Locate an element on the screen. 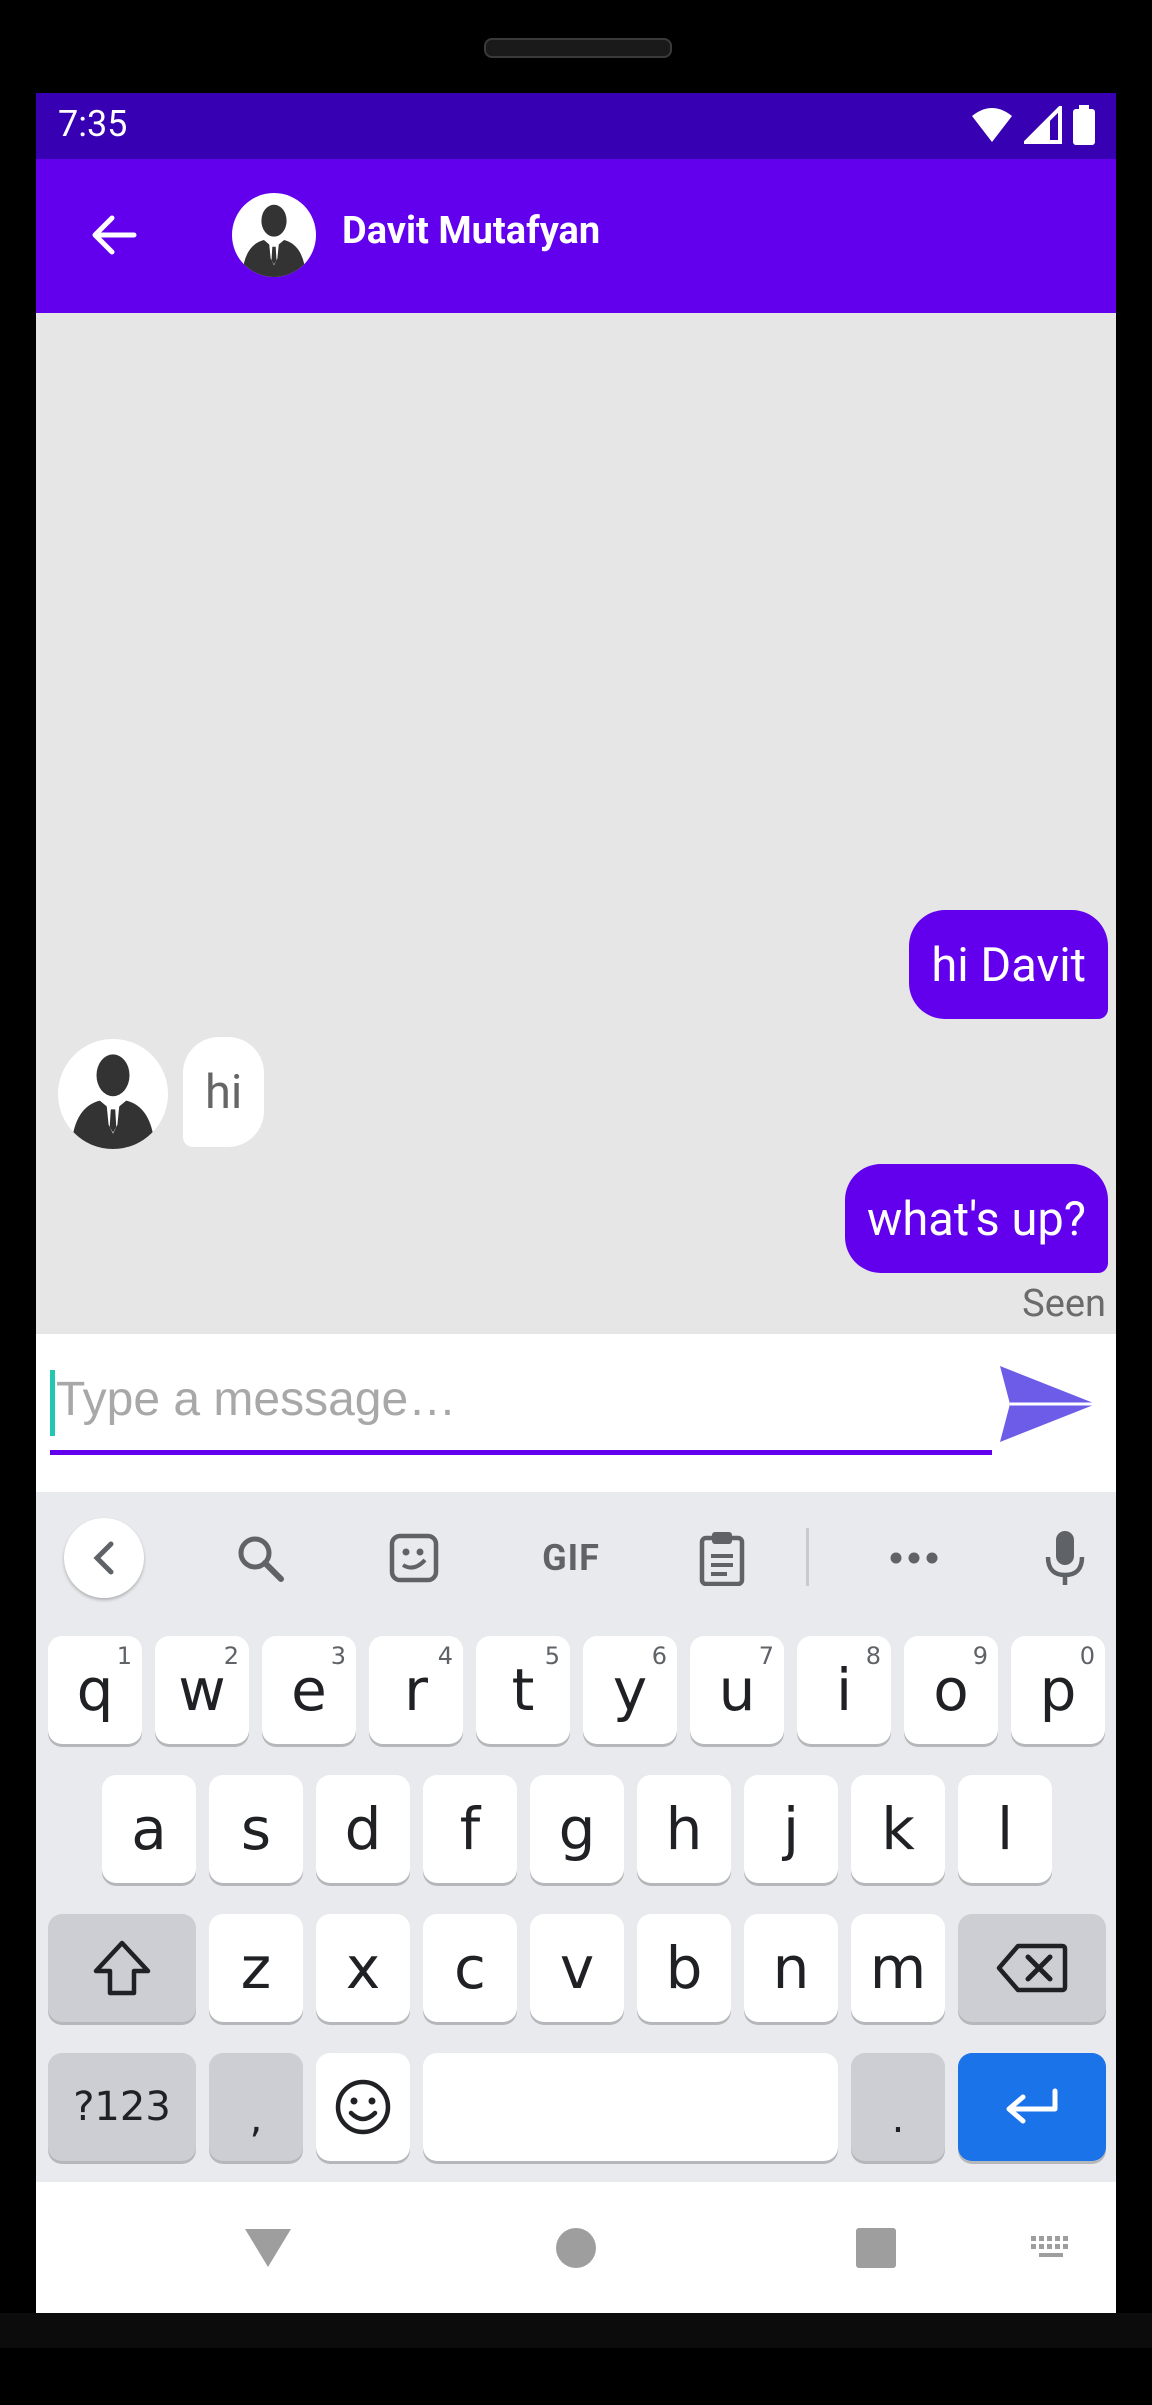 This screenshot has width=1152, height=2405. key-label: r is located at coordinates (416, 1690).